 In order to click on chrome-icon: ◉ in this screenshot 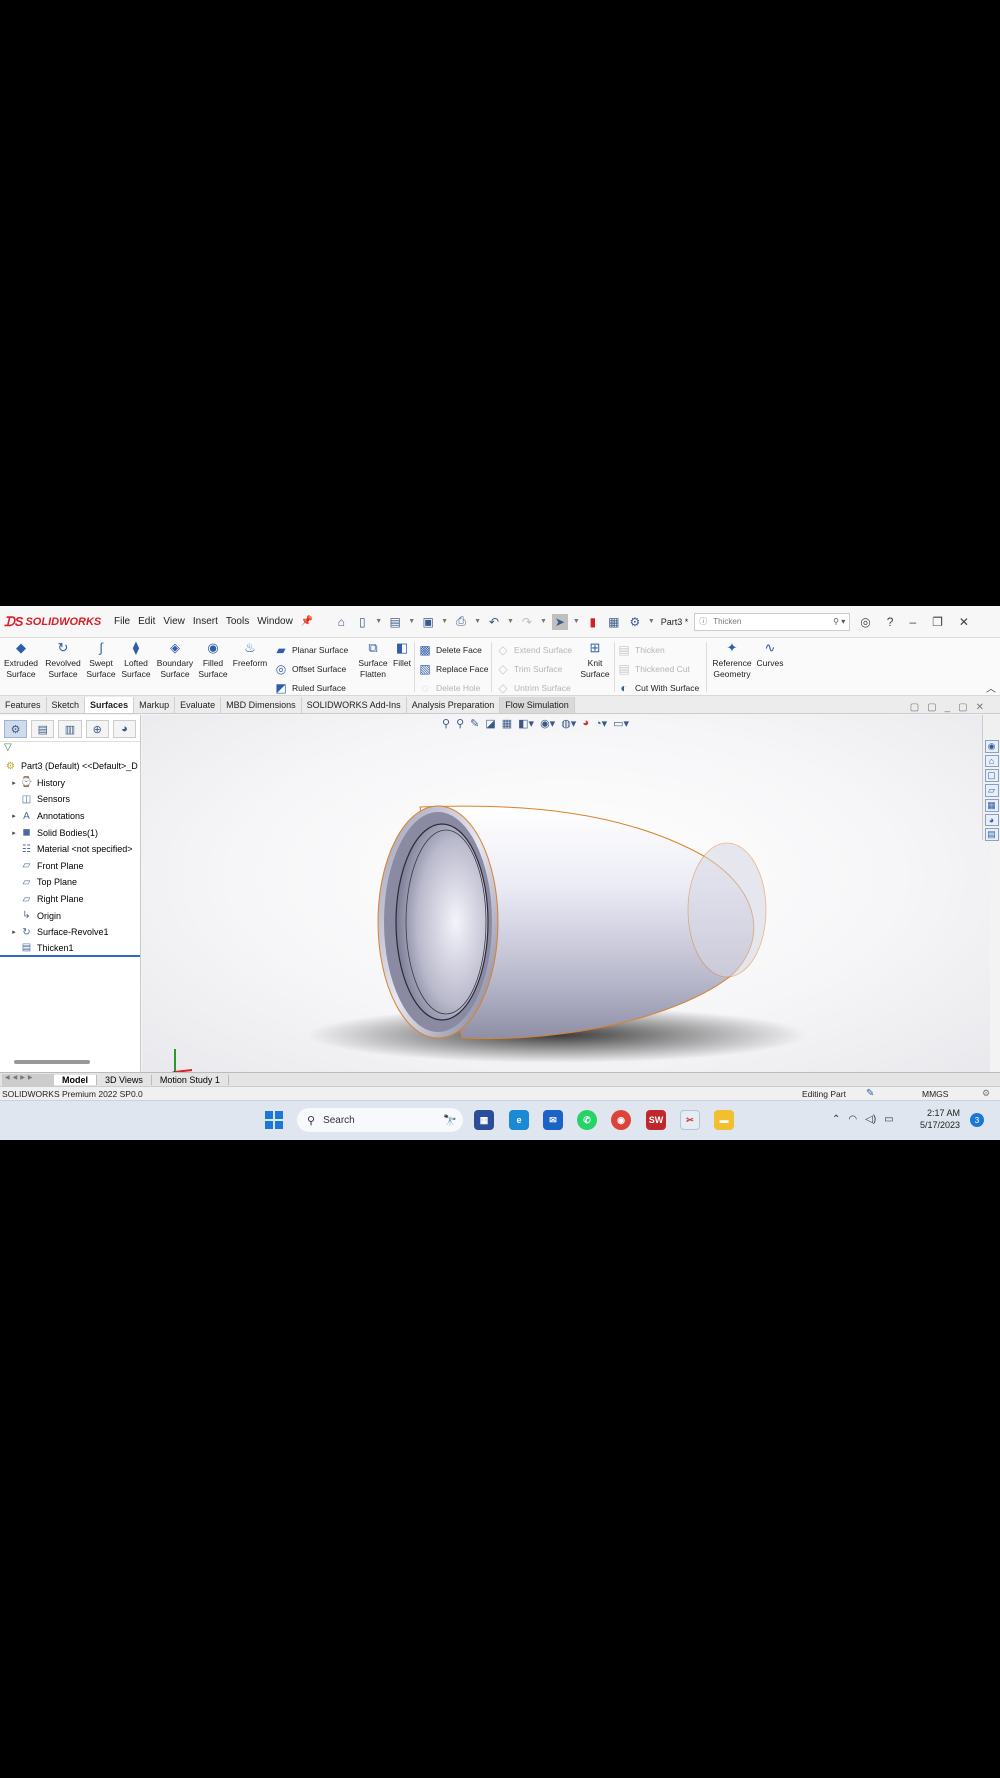, I will do `click(621, 1120)`.